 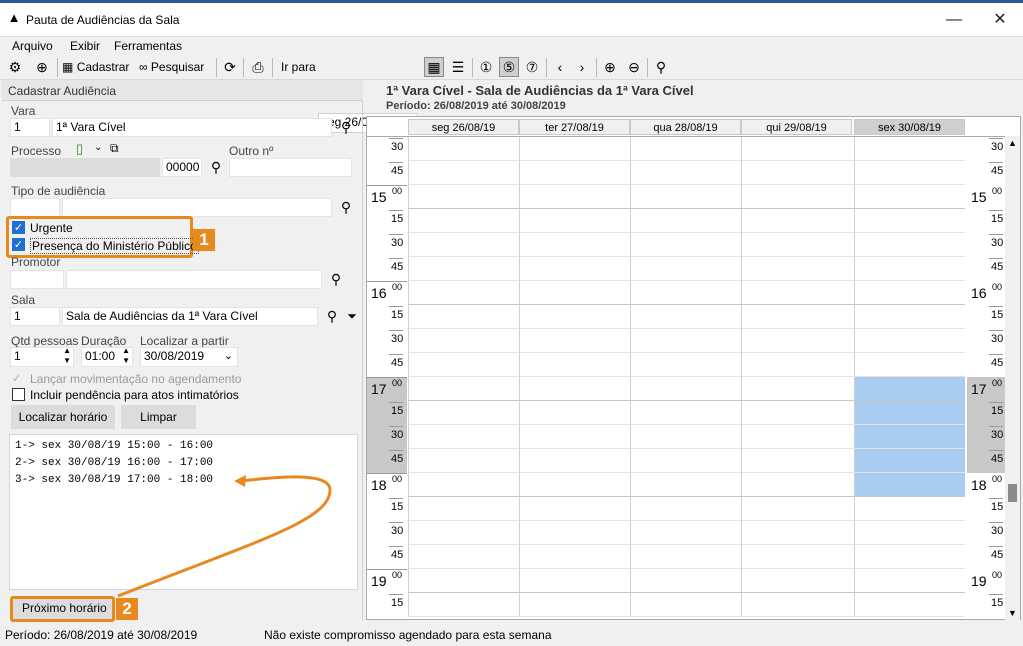 What do you see at coordinates (685, 127) in the screenshot?
I see `day-header: qua 28/08/19` at bounding box center [685, 127].